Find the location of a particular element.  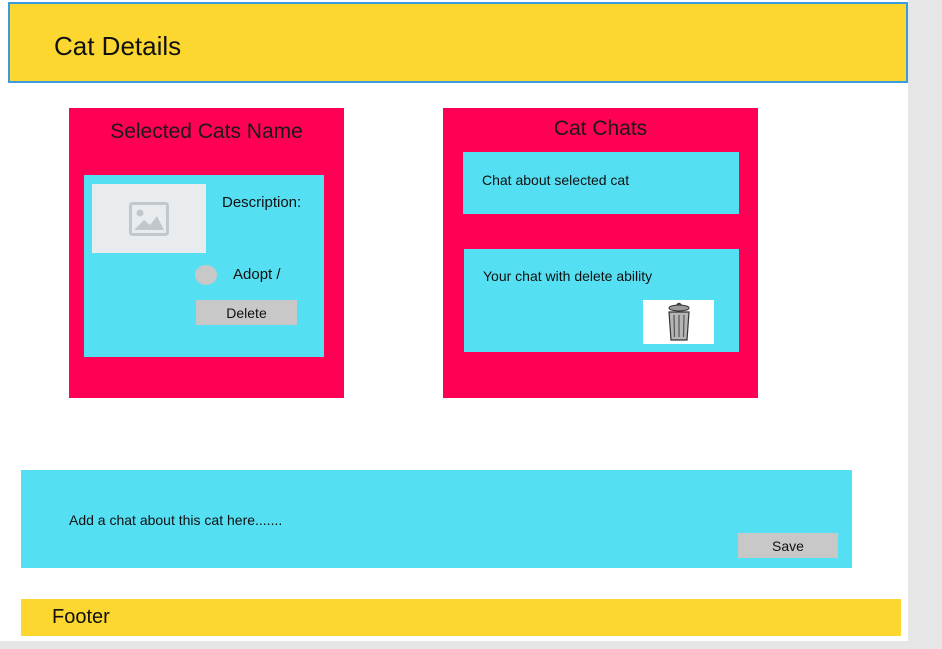

page-title: Cat Details is located at coordinates (118, 46).